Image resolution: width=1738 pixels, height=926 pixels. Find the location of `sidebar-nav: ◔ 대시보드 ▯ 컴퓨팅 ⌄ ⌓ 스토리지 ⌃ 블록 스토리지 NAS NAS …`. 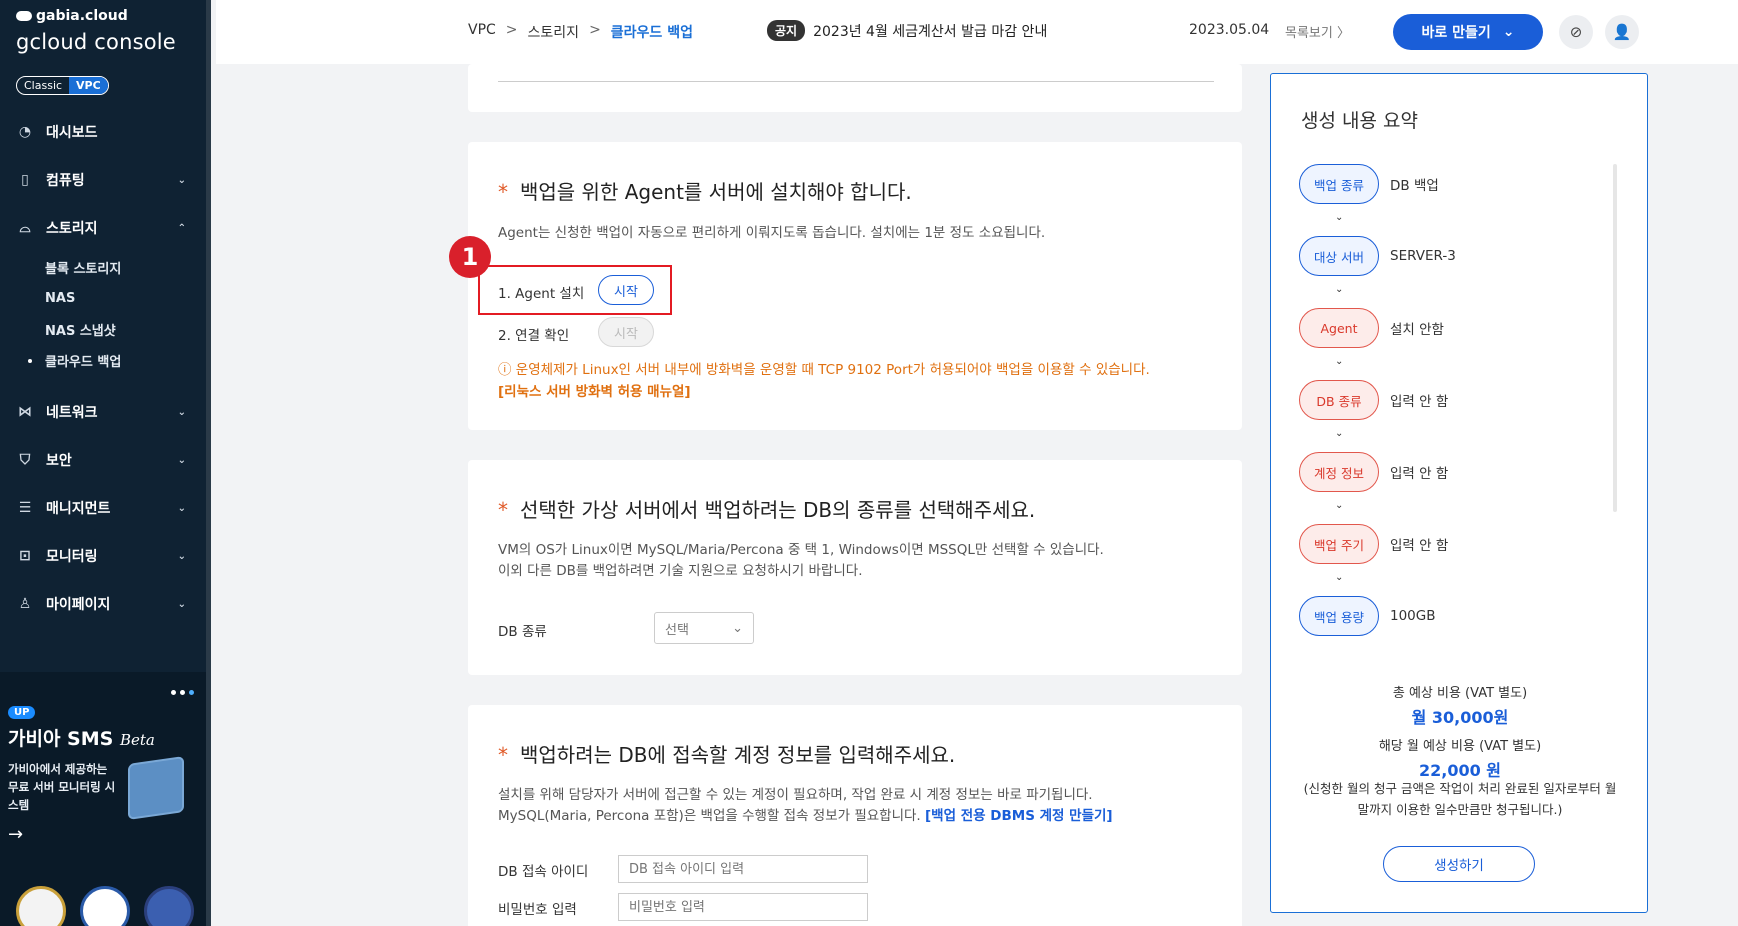

sidebar-nav: ◔ 대시보드 ▯ 컴퓨팅 ⌄ ⌓ 스토리지 ⌃ 블록 스토리지 NAS NAS … is located at coordinates (103, 368).